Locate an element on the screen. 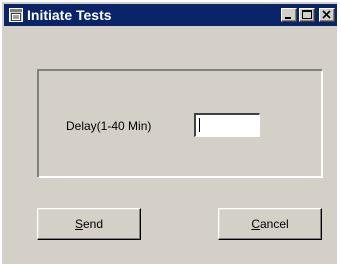  maximize-button is located at coordinates (307, 15).